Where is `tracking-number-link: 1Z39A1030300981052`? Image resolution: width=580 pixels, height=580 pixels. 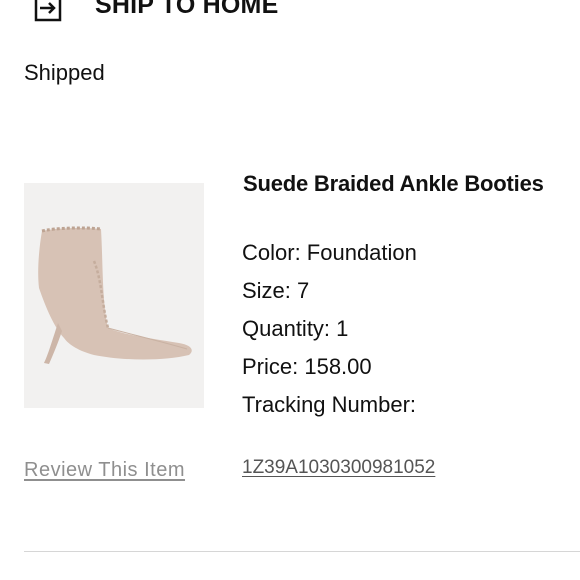
tracking-number-link: 1Z39A1030300981052 is located at coordinates (338, 468).